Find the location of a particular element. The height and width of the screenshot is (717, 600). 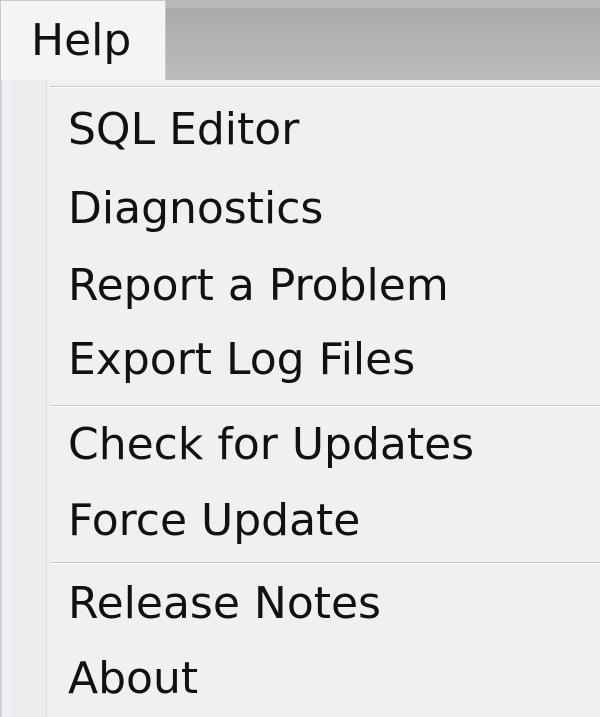

menu-icon-gutter is located at coordinates (29, 398).